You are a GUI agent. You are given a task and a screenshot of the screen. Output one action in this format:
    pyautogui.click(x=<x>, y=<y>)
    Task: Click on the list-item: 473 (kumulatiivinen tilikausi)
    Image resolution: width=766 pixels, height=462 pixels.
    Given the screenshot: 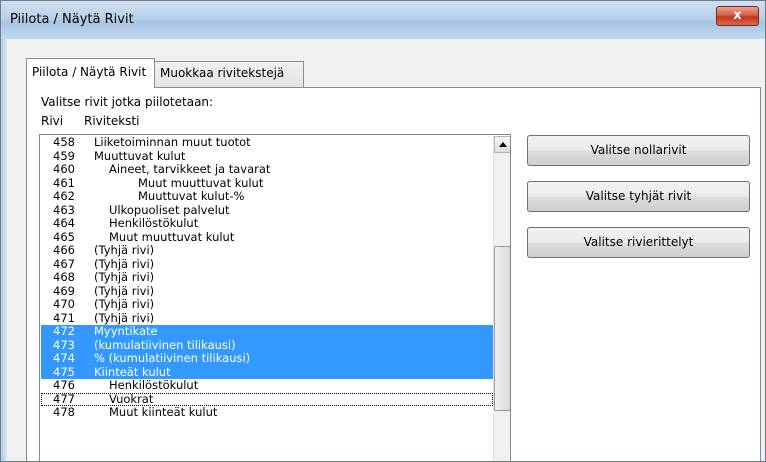 What is the action you would take?
    pyautogui.click(x=267, y=344)
    